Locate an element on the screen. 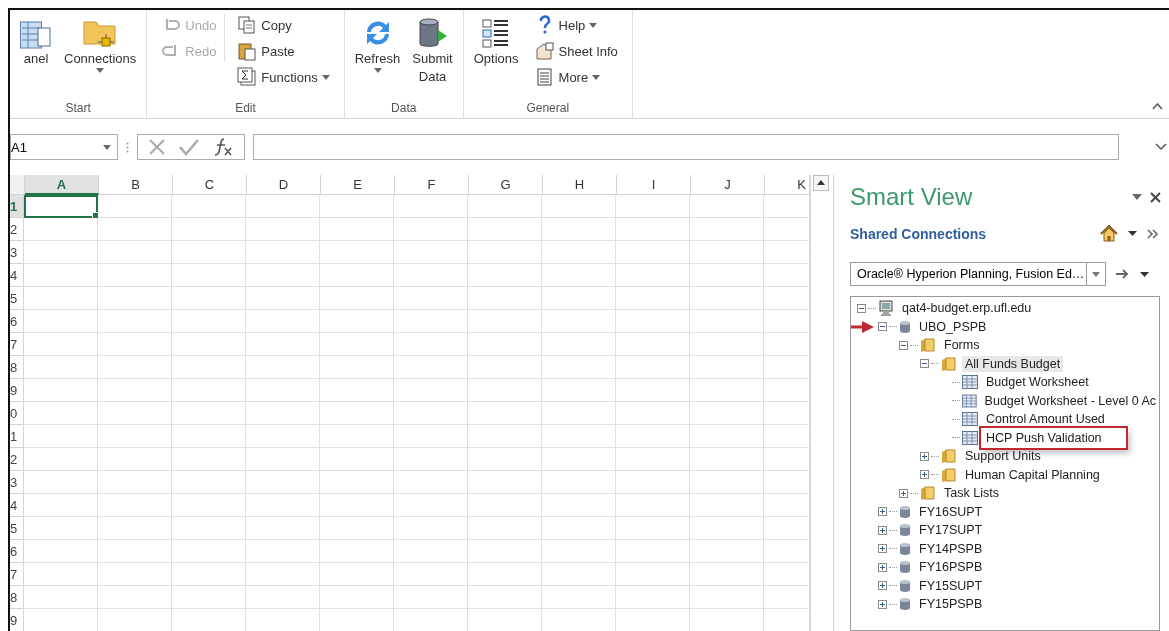 This screenshot has width=1169, height=631. ribbon-button: Paste is located at coordinates (283, 51).